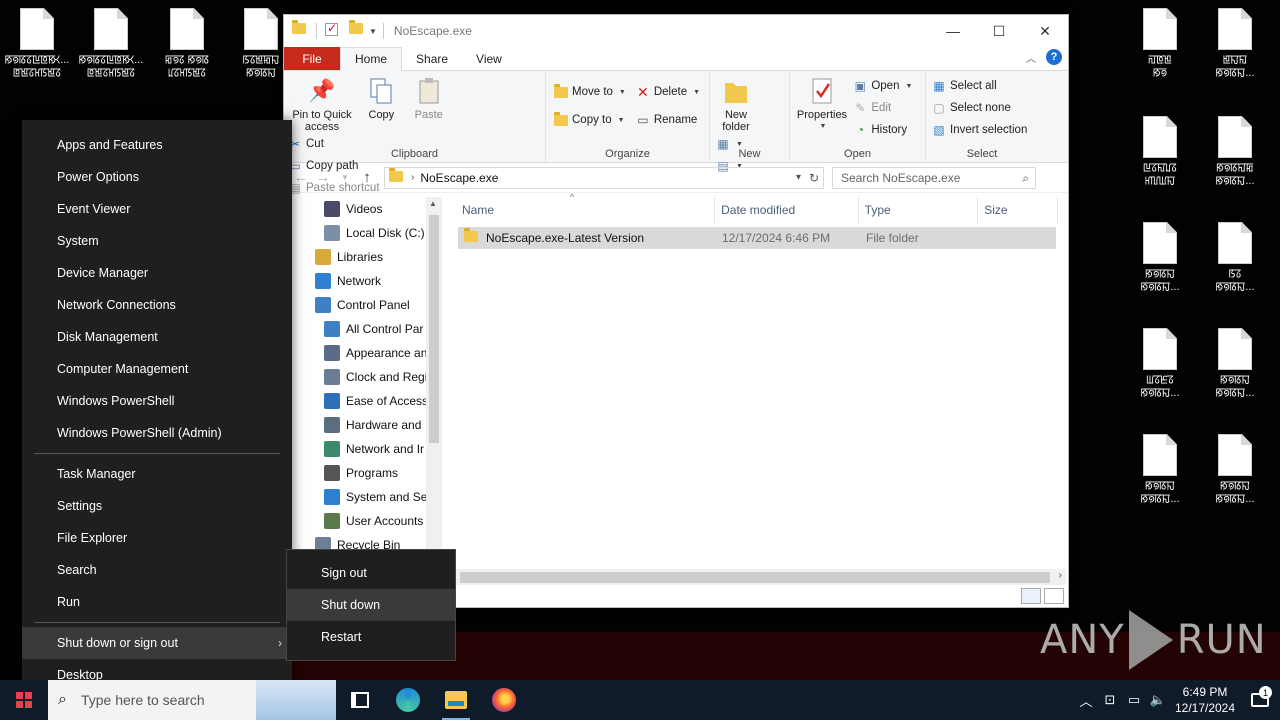 This screenshot has width=1280, height=720. What do you see at coordinates (676, 31) in the screenshot?
I see `title-bar: ▼ NoEscape.exe — ☐ ✕` at bounding box center [676, 31].